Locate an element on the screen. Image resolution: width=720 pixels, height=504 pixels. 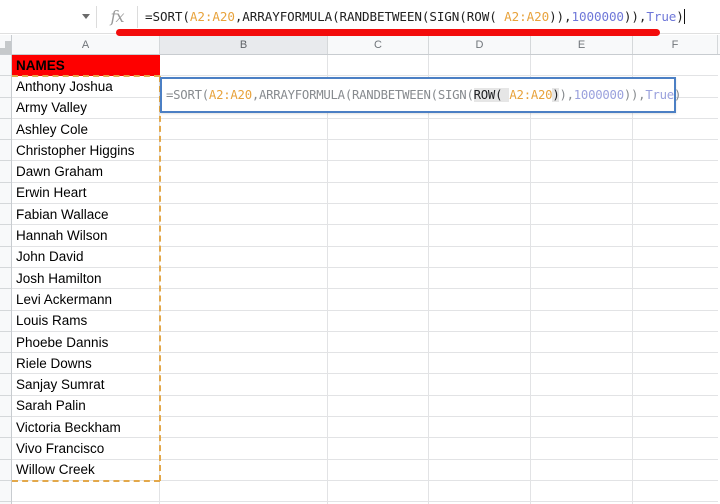
cell-a3-name: Army Valley is located at coordinates (86, 108).